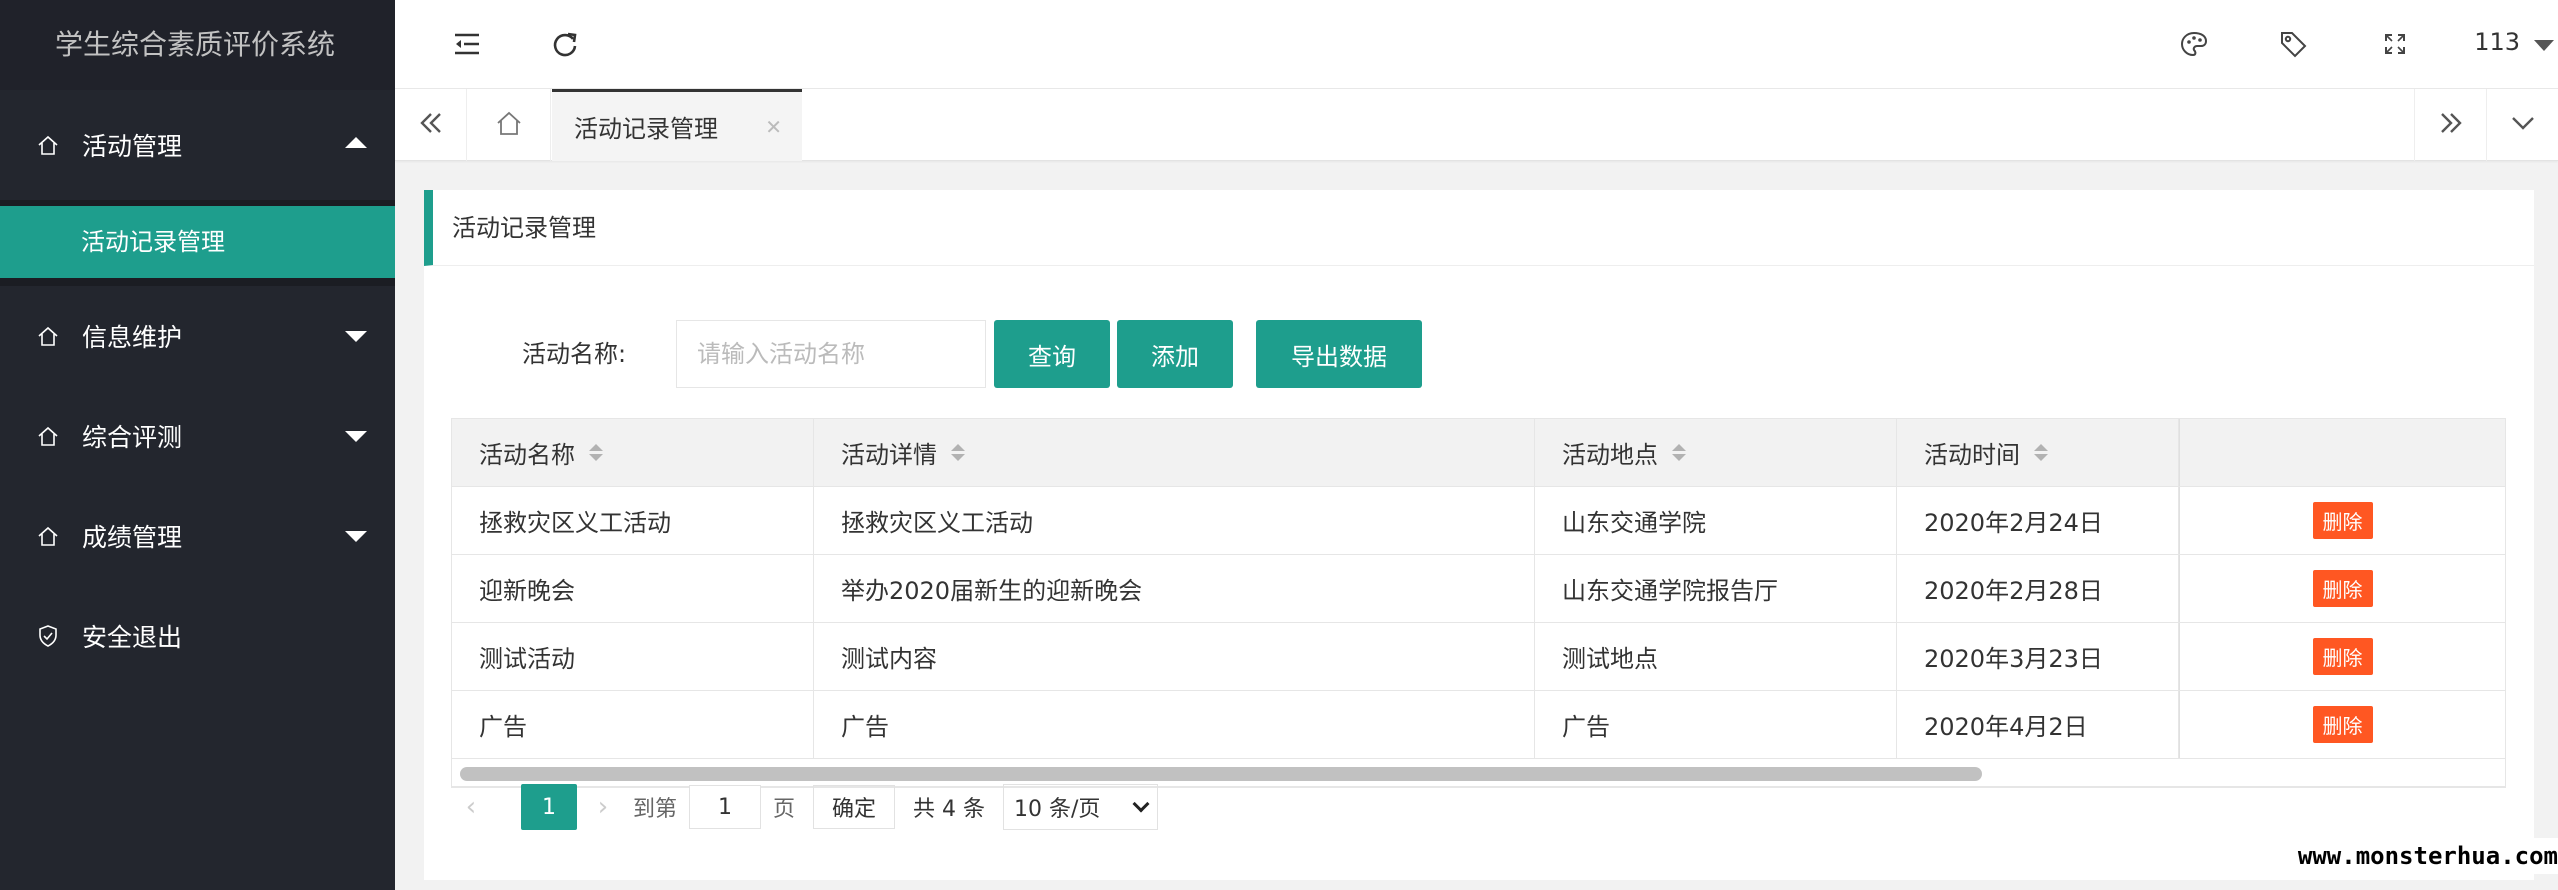 This screenshot has height=890, width=2558. What do you see at coordinates (1479, 355) in the screenshot?
I see `search-bar: 活动名称: 查询 添加 导出数据` at bounding box center [1479, 355].